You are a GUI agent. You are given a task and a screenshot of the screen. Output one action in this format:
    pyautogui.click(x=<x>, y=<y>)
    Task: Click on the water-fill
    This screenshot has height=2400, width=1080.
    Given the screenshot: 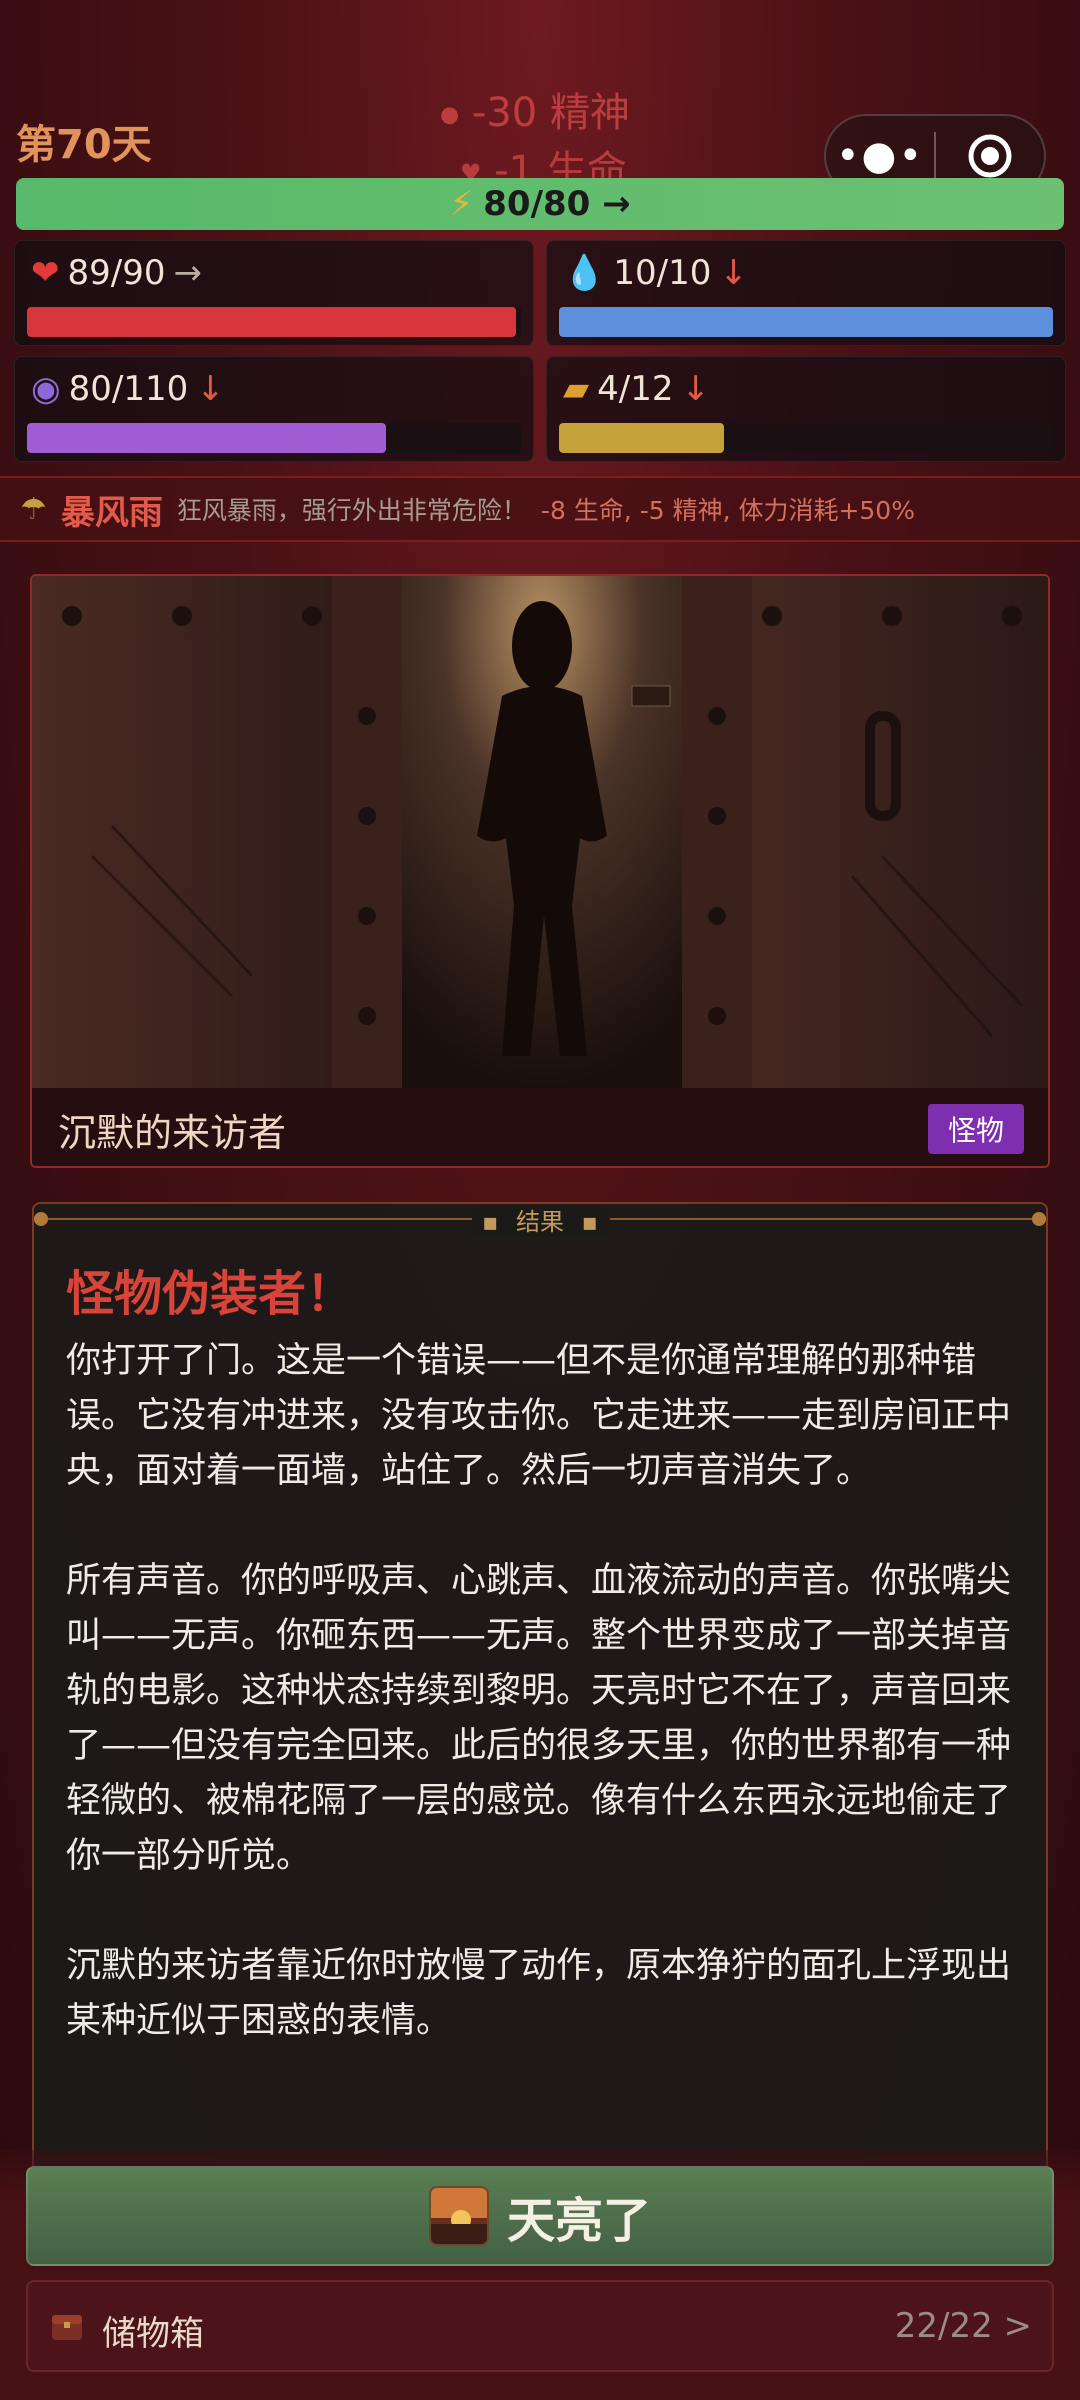 What is the action you would take?
    pyautogui.click(x=806, y=322)
    